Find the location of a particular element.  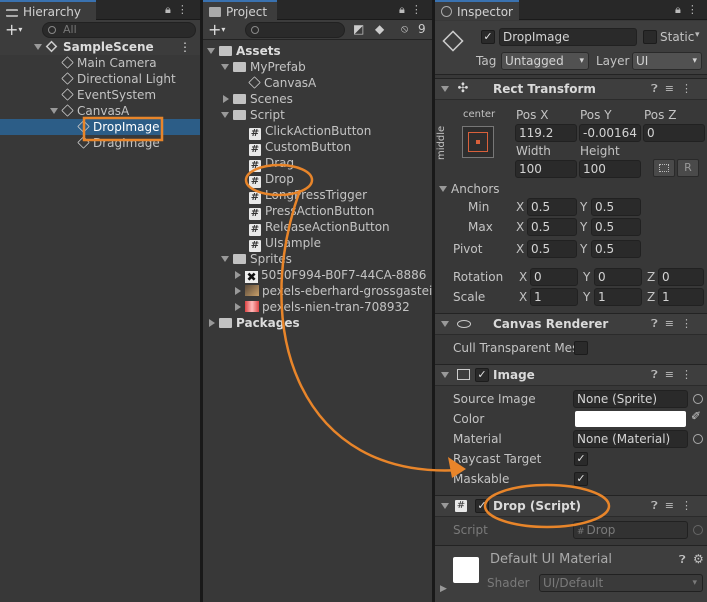

color-swatch is located at coordinates (630, 419).